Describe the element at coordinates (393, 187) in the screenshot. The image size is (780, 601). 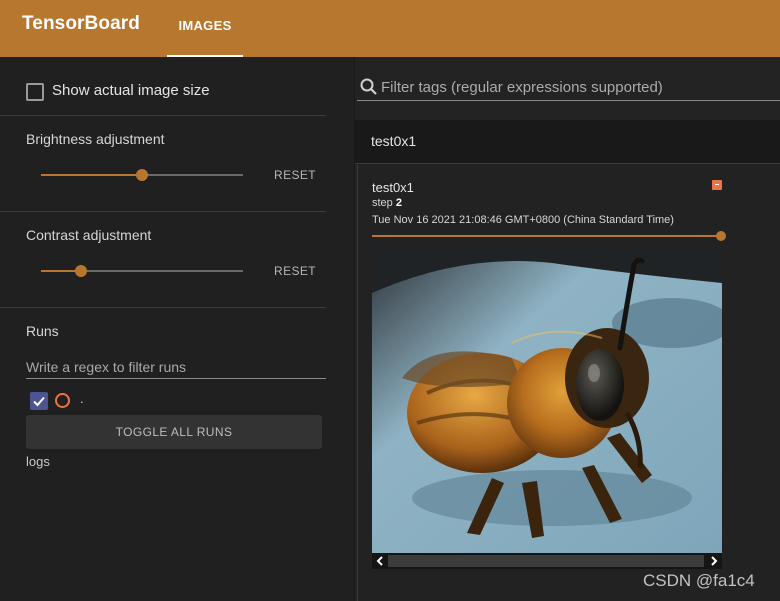
I see `card-tag: test0x1` at that location.